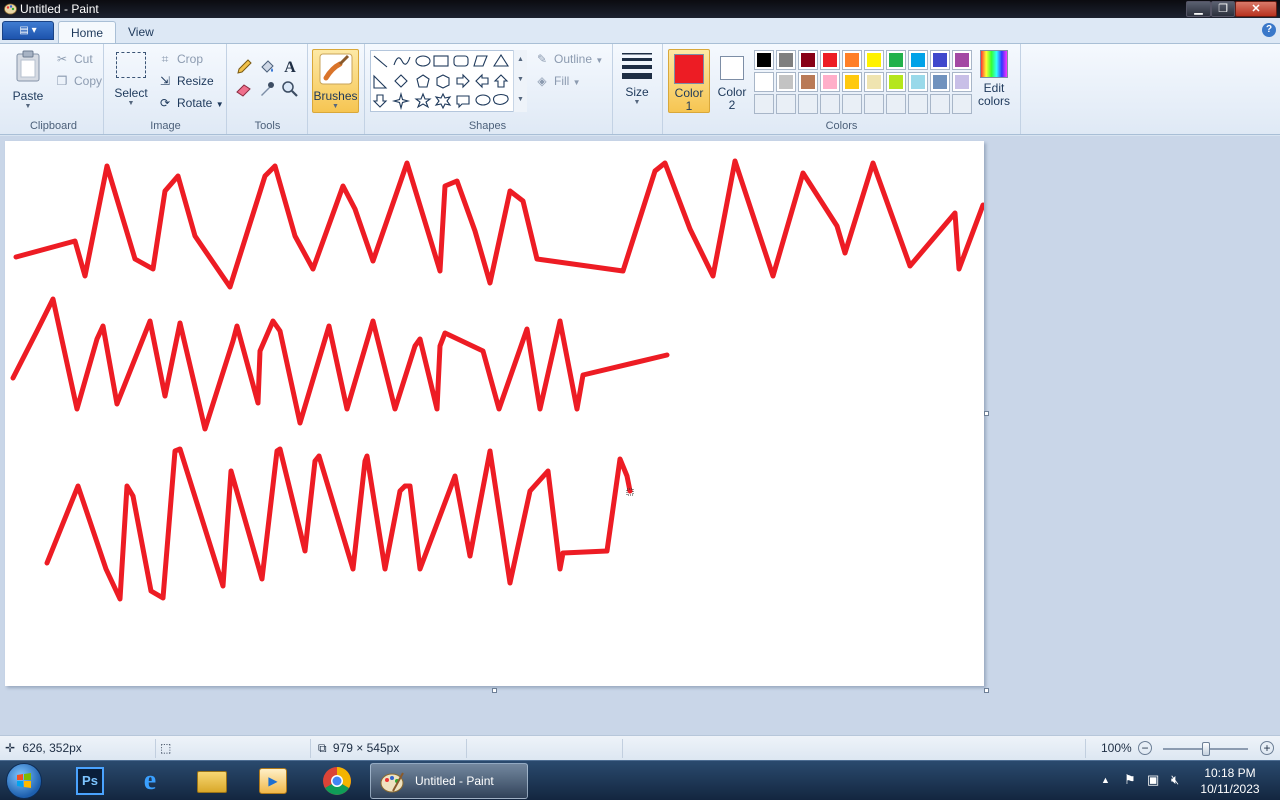  Describe the element at coordinates (1020, 89) in the screenshot. I see `divider` at that location.